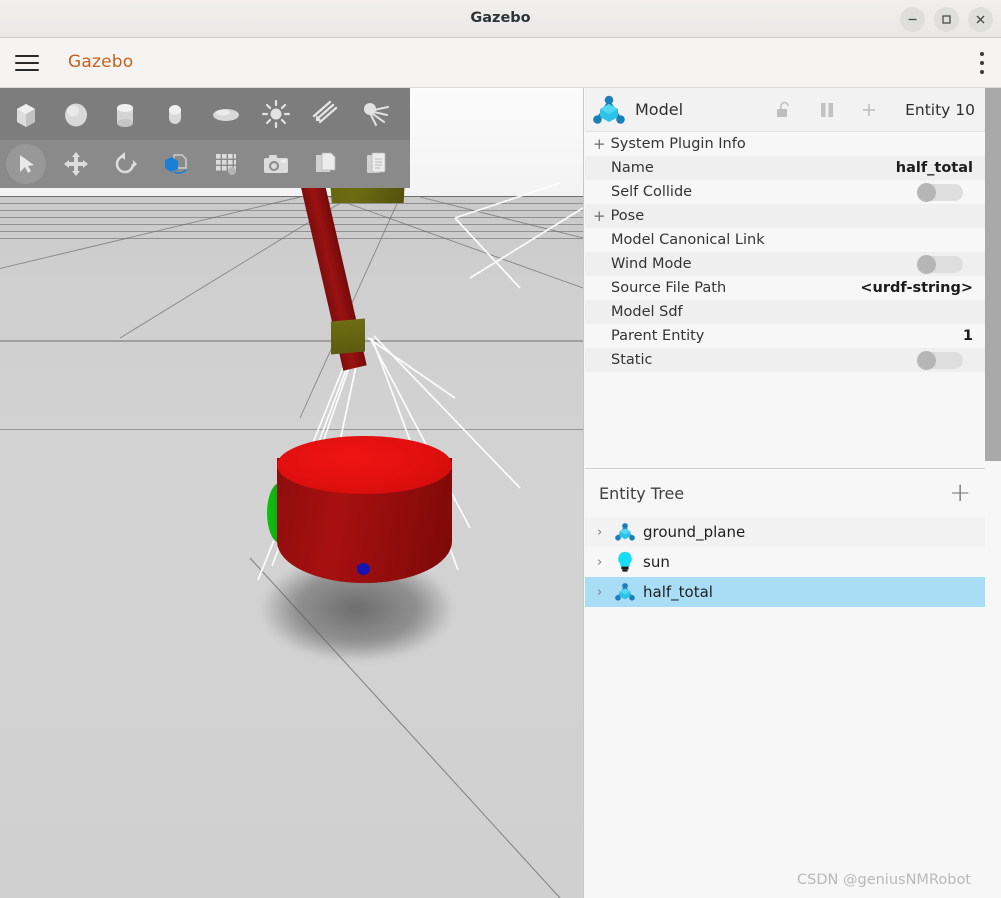 The image size is (1001, 898). Describe the element at coordinates (785, 592) in the screenshot. I see `tree-item-half-total: › half_total` at that location.